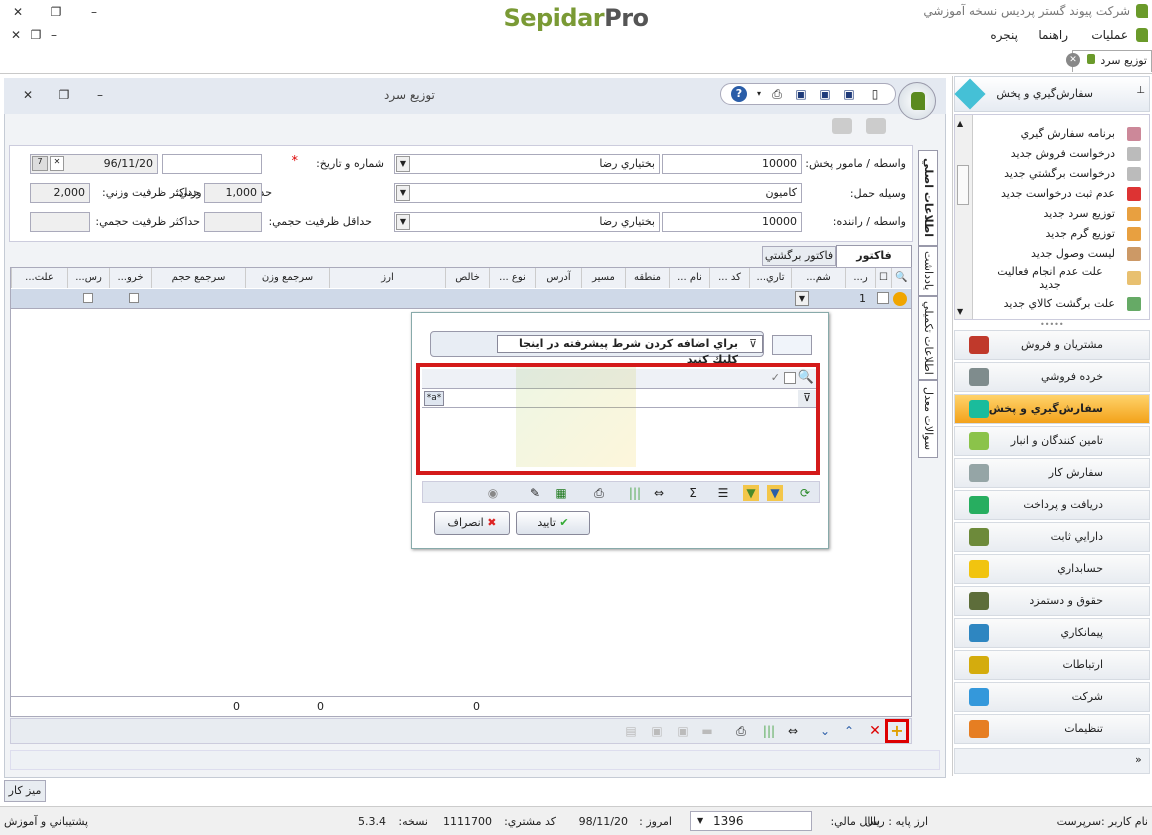 The height and width of the screenshot is (835, 1152). What do you see at coordinates (1052, 569) in the screenshot?
I see `nav-accounting: حسابداري` at bounding box center [1052, 569].